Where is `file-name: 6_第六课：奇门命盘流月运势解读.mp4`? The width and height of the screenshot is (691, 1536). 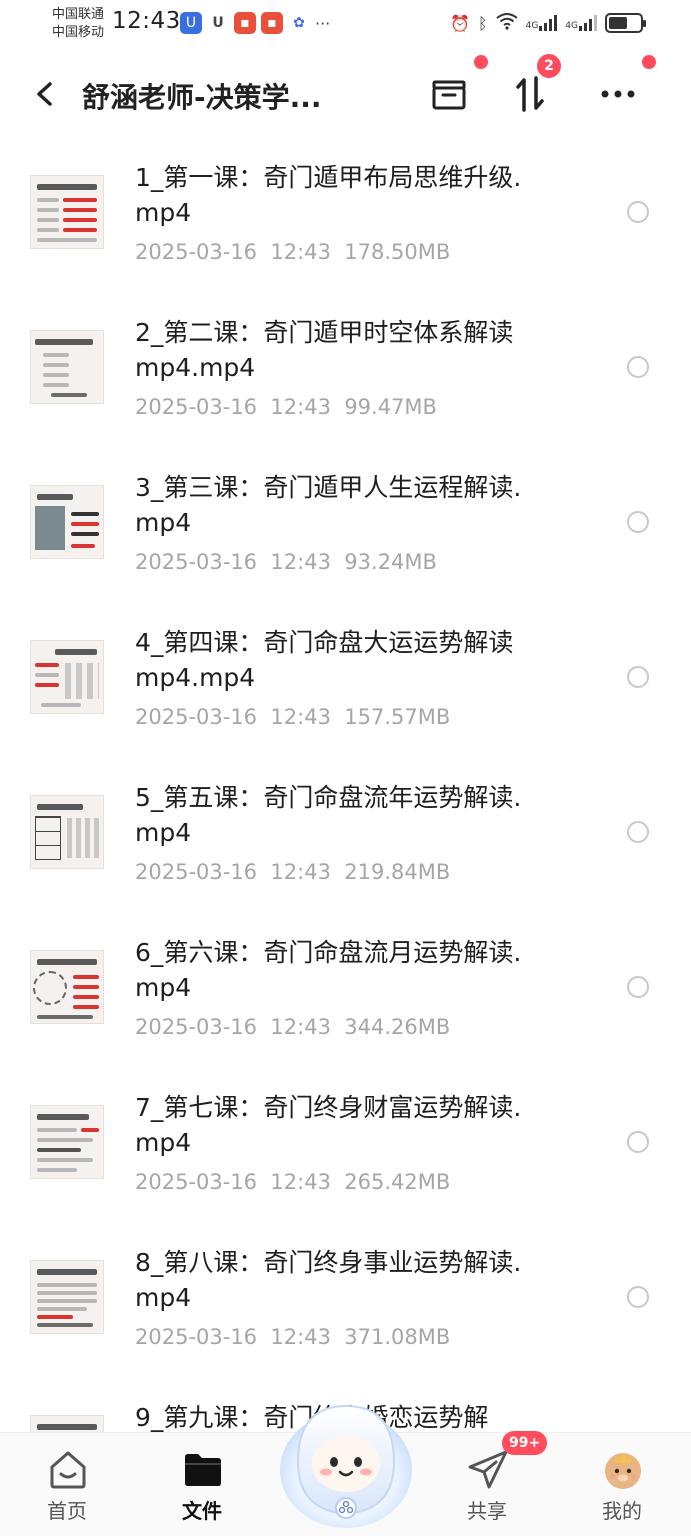 file-name: 6_第六课：奇门命盘流月运势解读.mp4 is located at coordinates (328, 970).